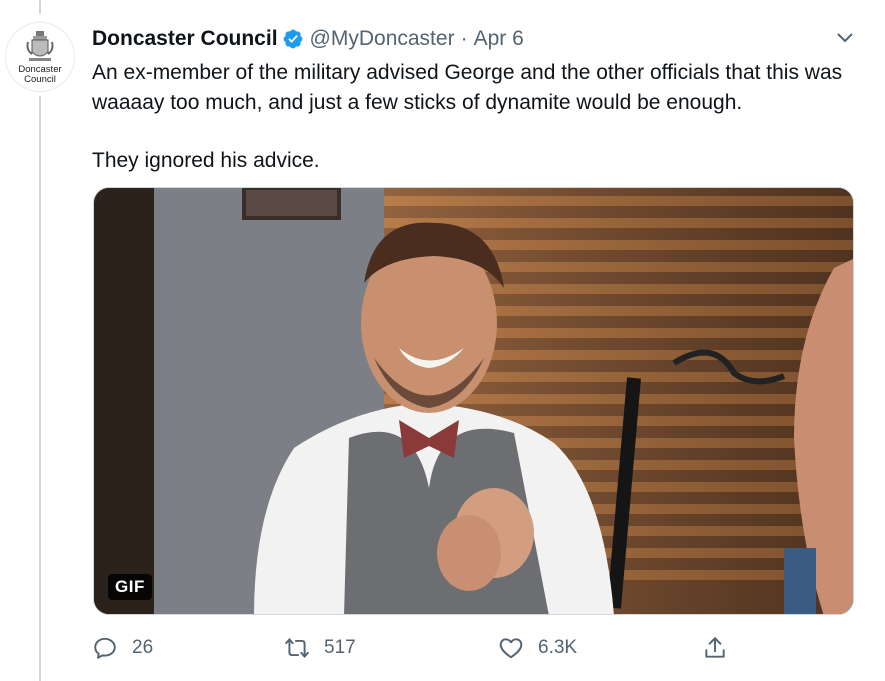 Image resolution: width=885 pixels, height=681 pixels. I want to click on retweet-icon, so click(297, 648).